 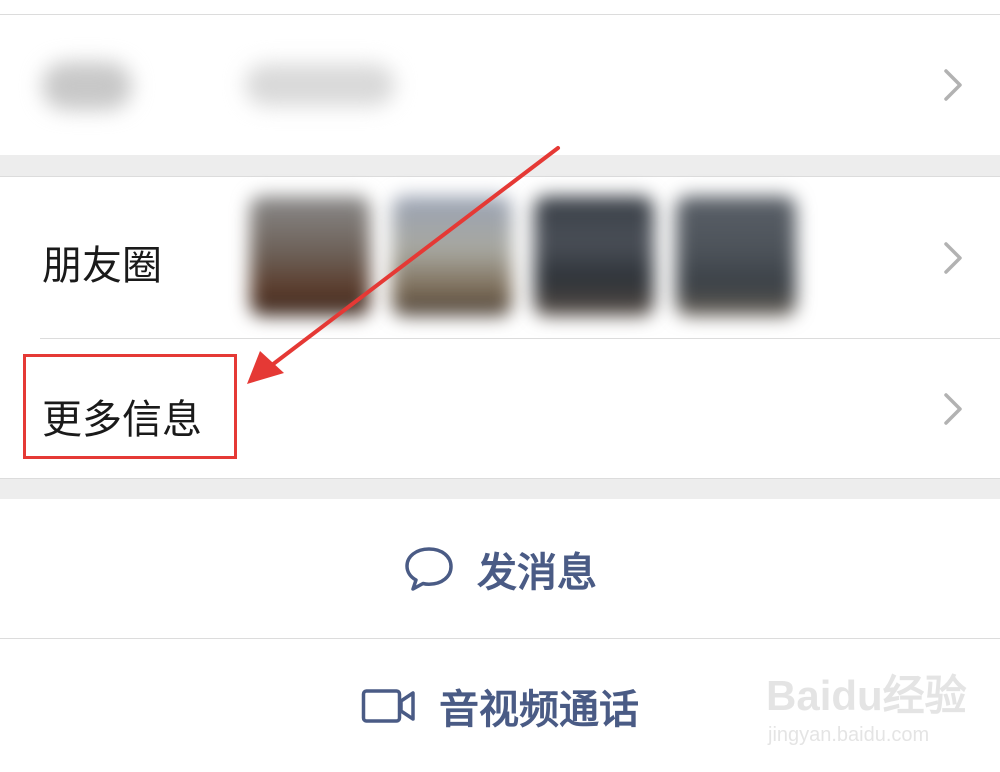 I want to click on annotation-arrow, so click(x=403, y=265).